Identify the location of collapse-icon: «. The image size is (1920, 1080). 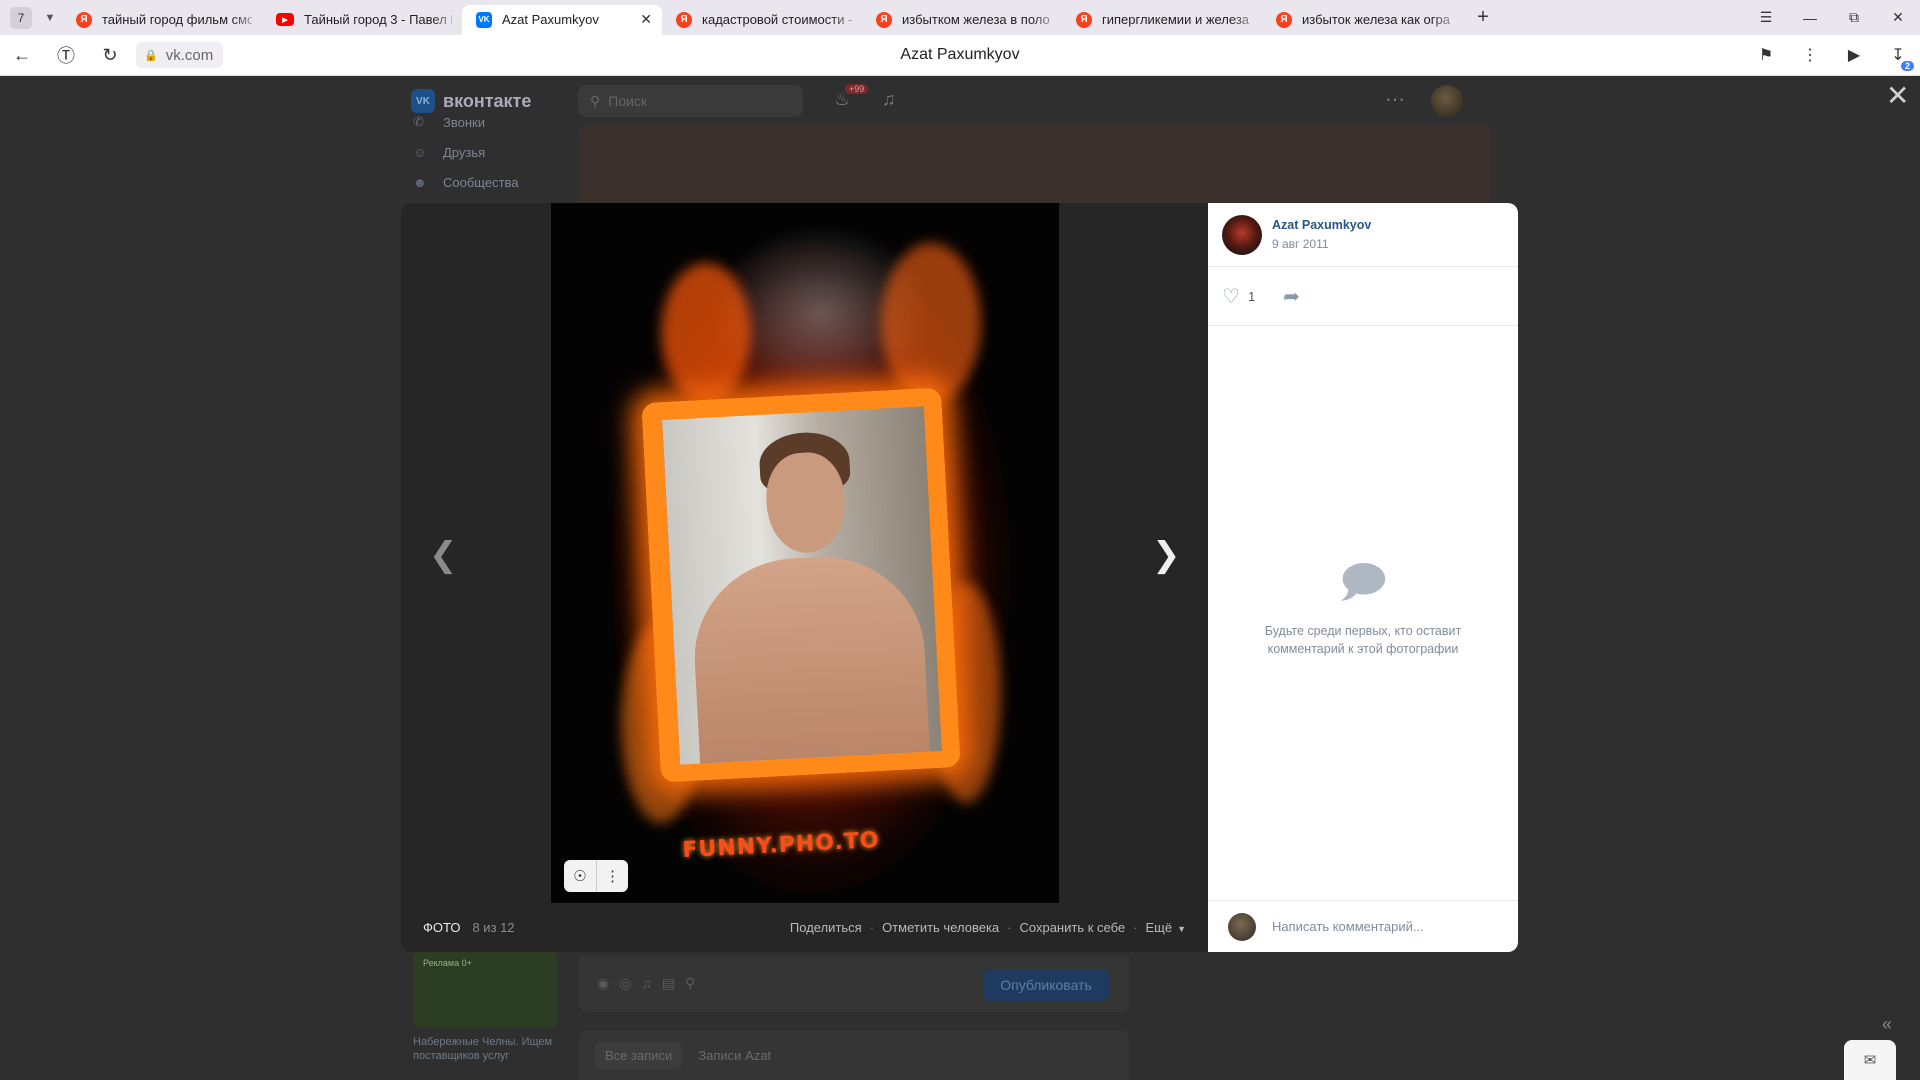
(1887, 1024).